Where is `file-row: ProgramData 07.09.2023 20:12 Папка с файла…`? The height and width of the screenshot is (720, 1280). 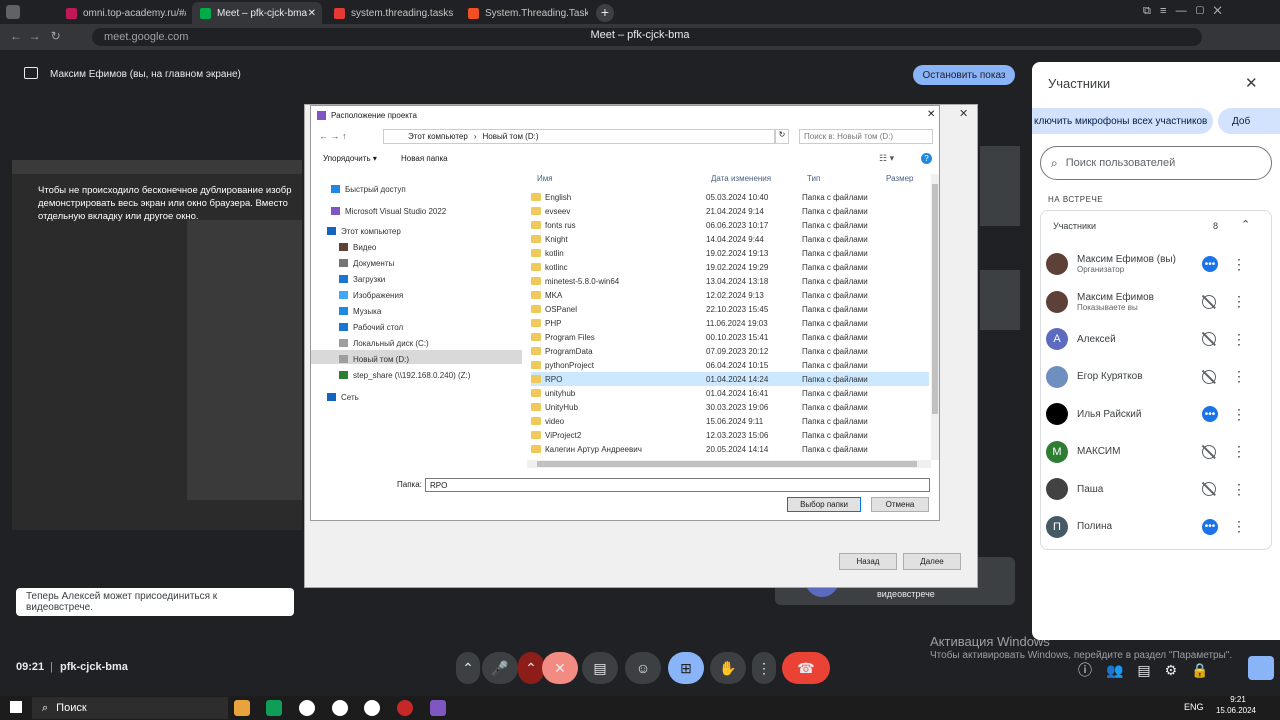
file-row: ProgramData 07.09.2023 20:12 Папка с файла… is located at coordinates (730, 351).